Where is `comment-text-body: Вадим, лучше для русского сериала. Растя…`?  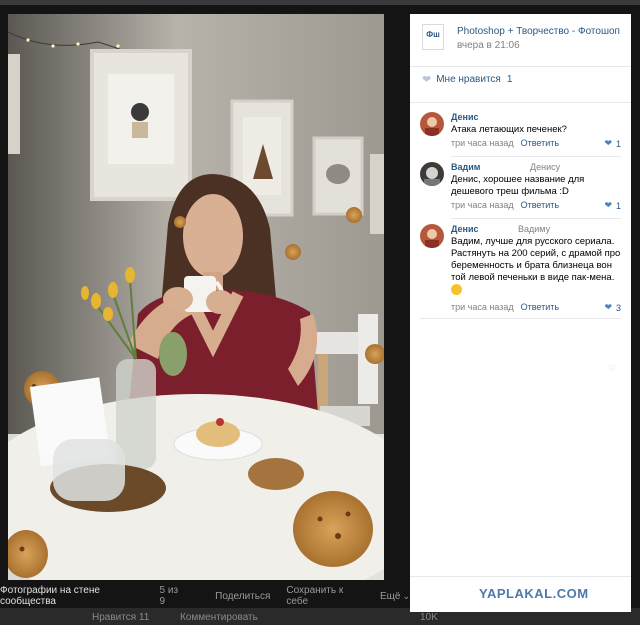 comment-text-body: Вадим, лучше для русского сериала. Растя… is located at coordinates (536, 259).